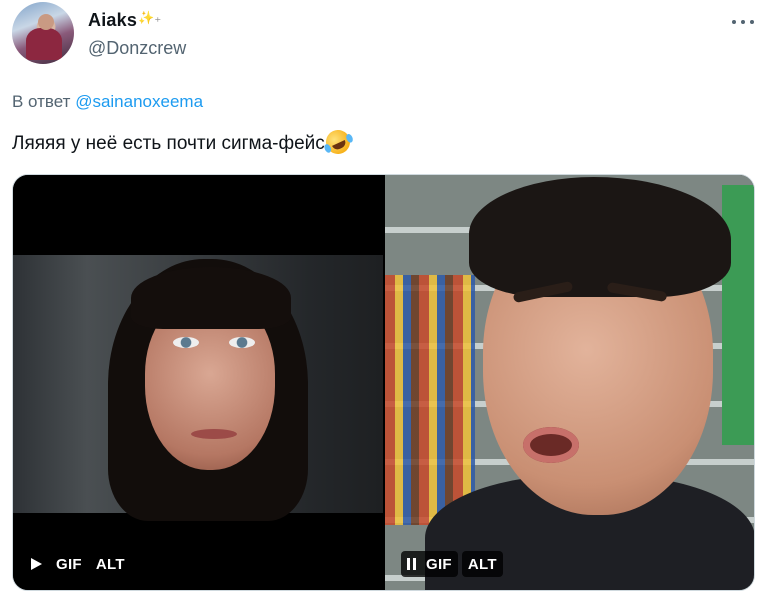  I want to click on gif-right-pause-button: GIF, so click(429, 564).